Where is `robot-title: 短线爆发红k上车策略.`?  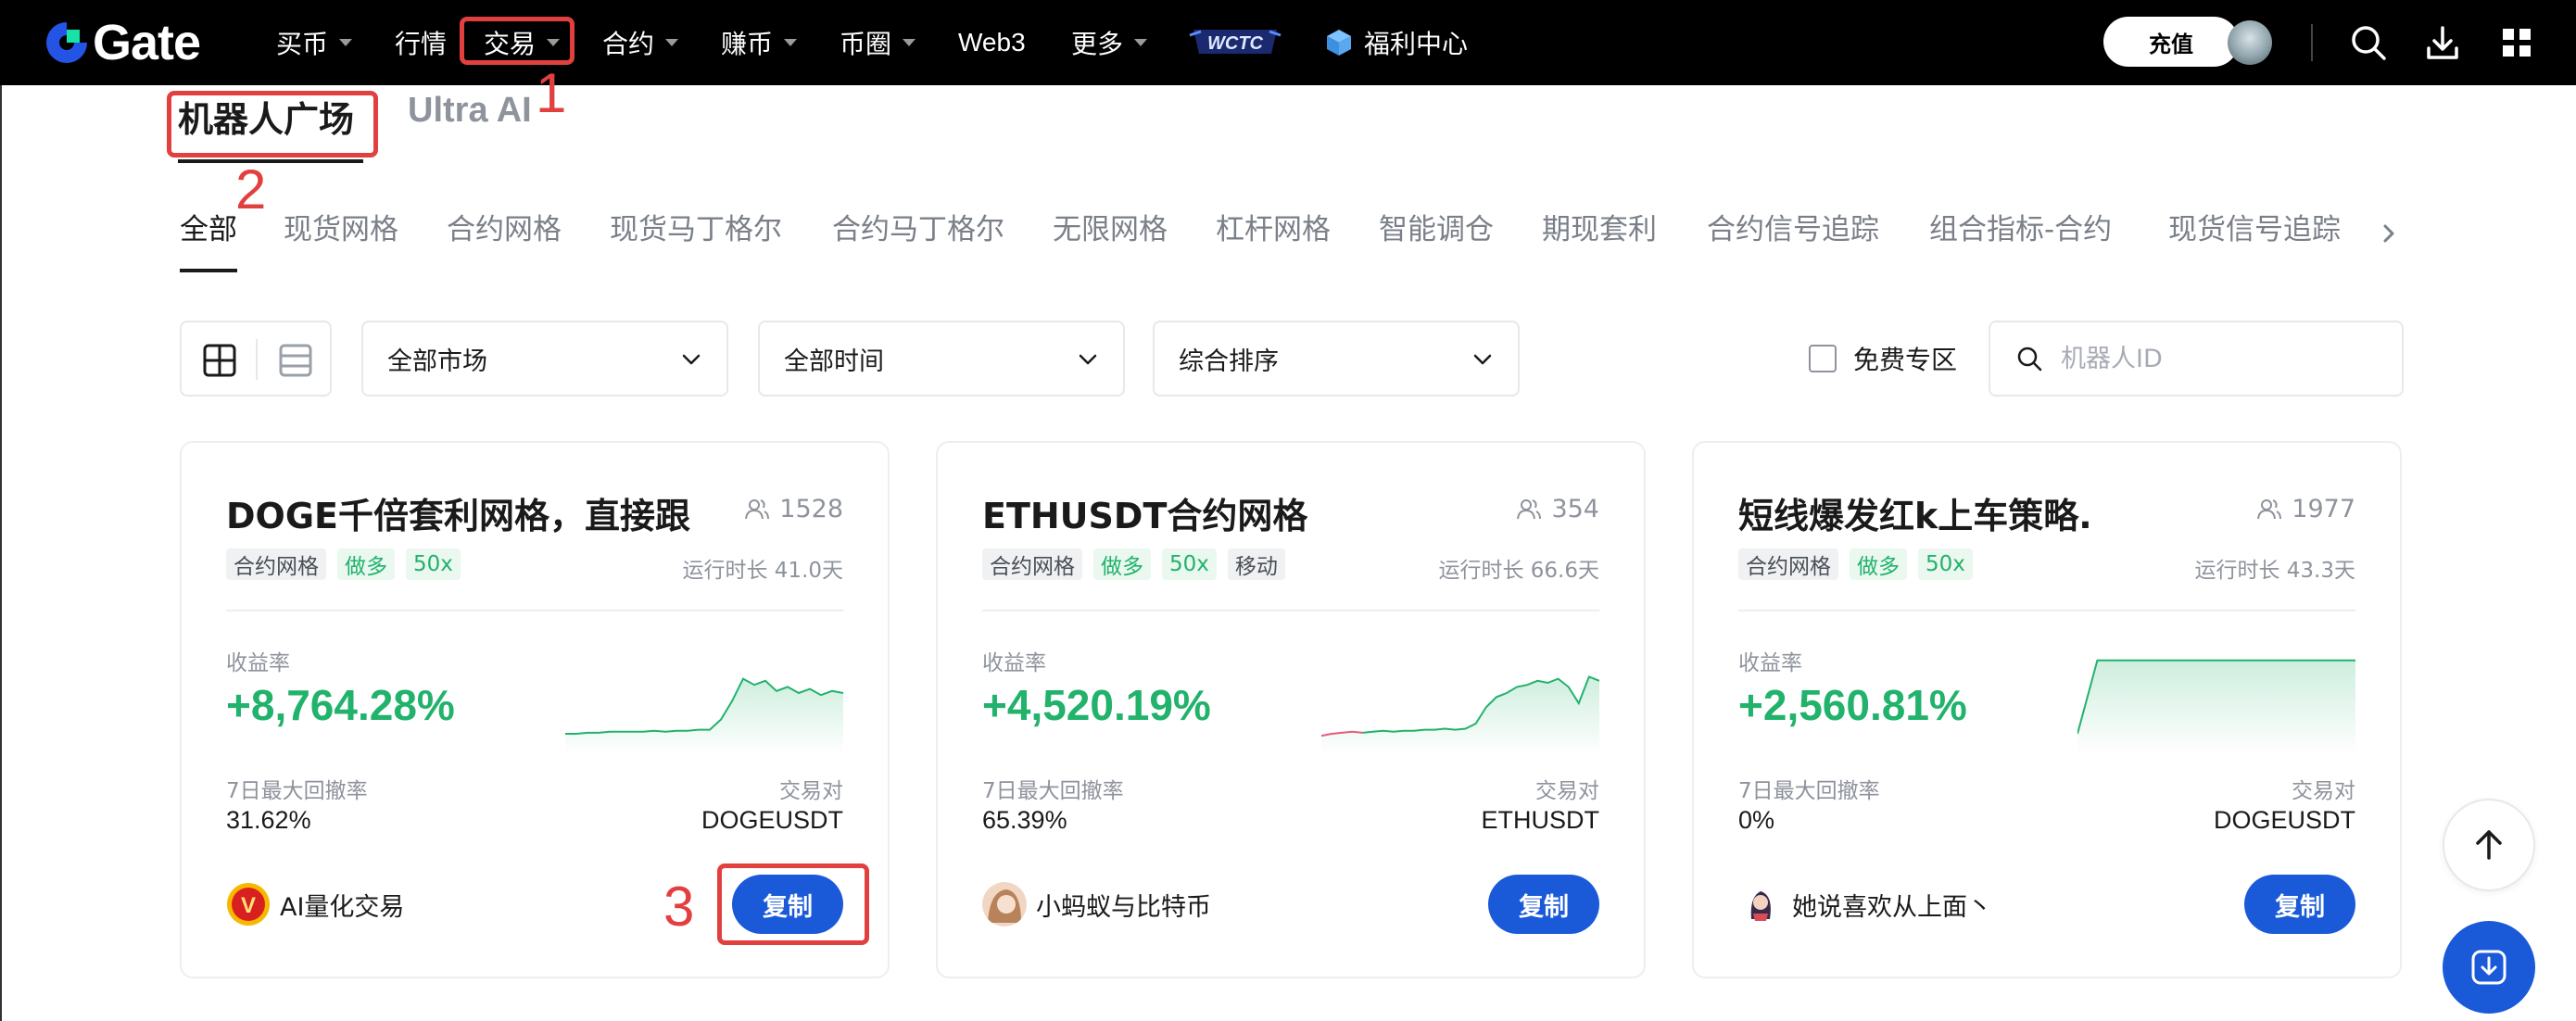 robot-title: 短线爆发红k上车策略. is located at coordinates (1915, 512).